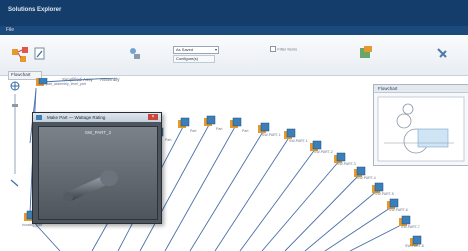  I want to click on model-viewport: SW_PART_2, so click(98, 173).